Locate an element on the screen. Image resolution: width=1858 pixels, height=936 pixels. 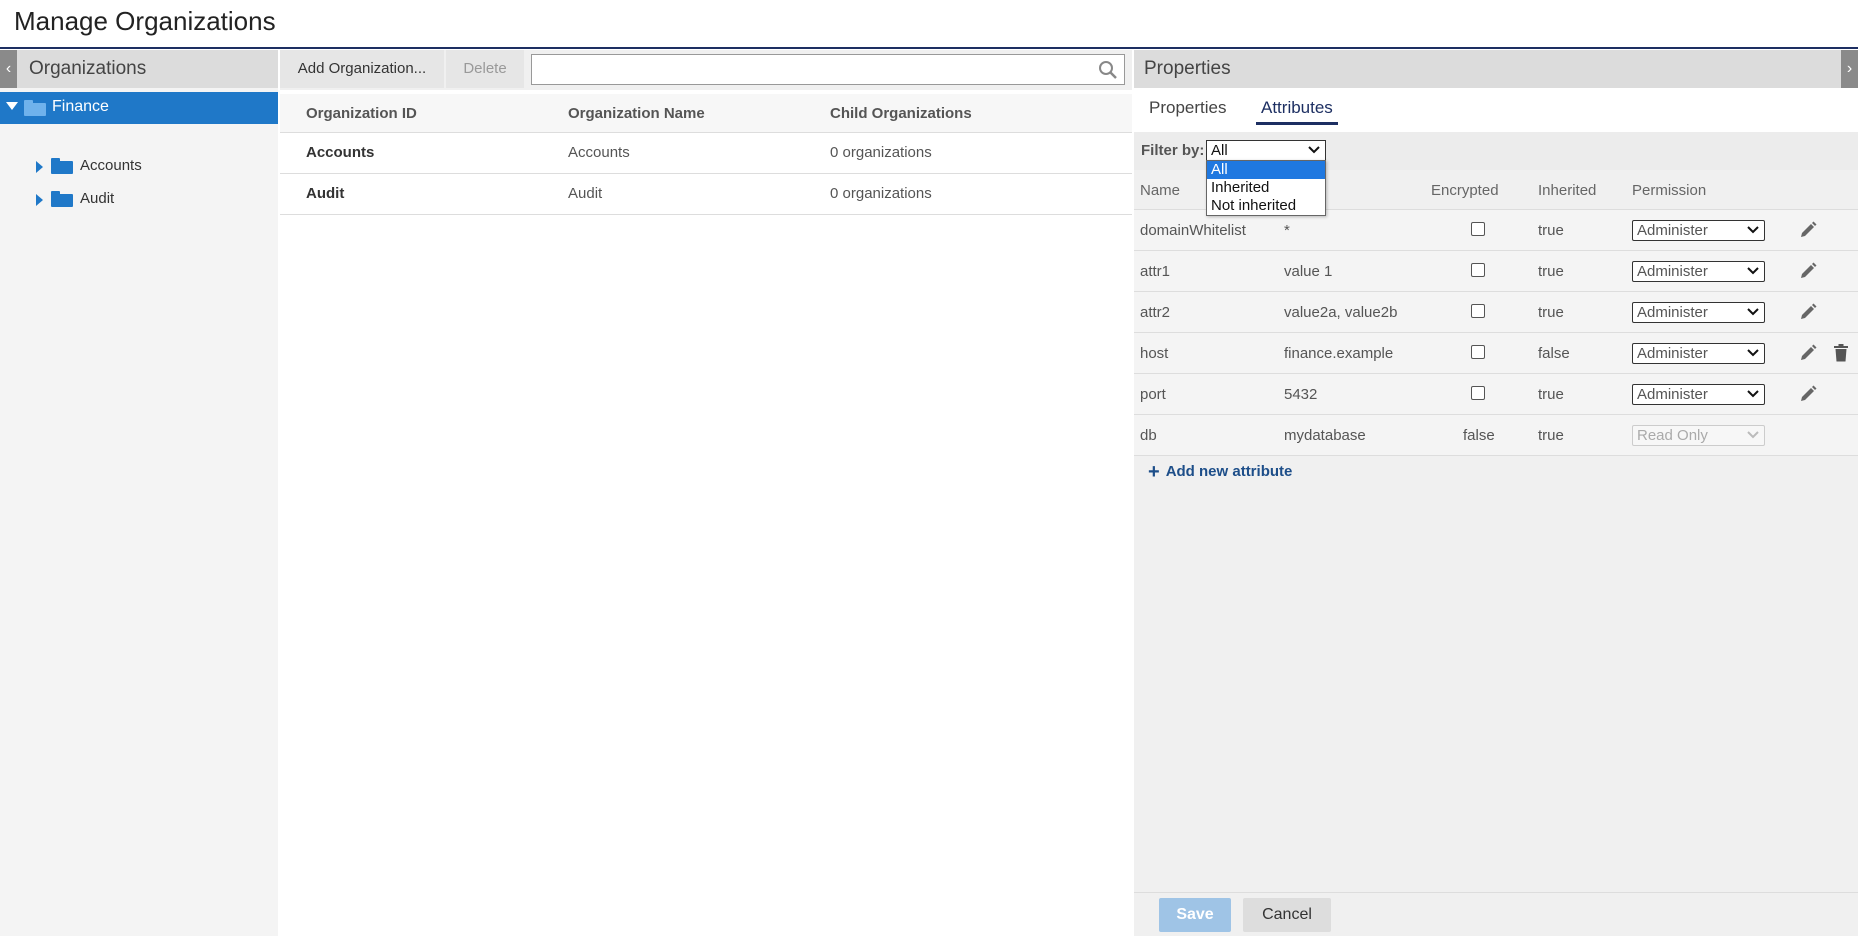
table-row: Accounts Accounts 0 organizations is located at coordinates (706, 153).